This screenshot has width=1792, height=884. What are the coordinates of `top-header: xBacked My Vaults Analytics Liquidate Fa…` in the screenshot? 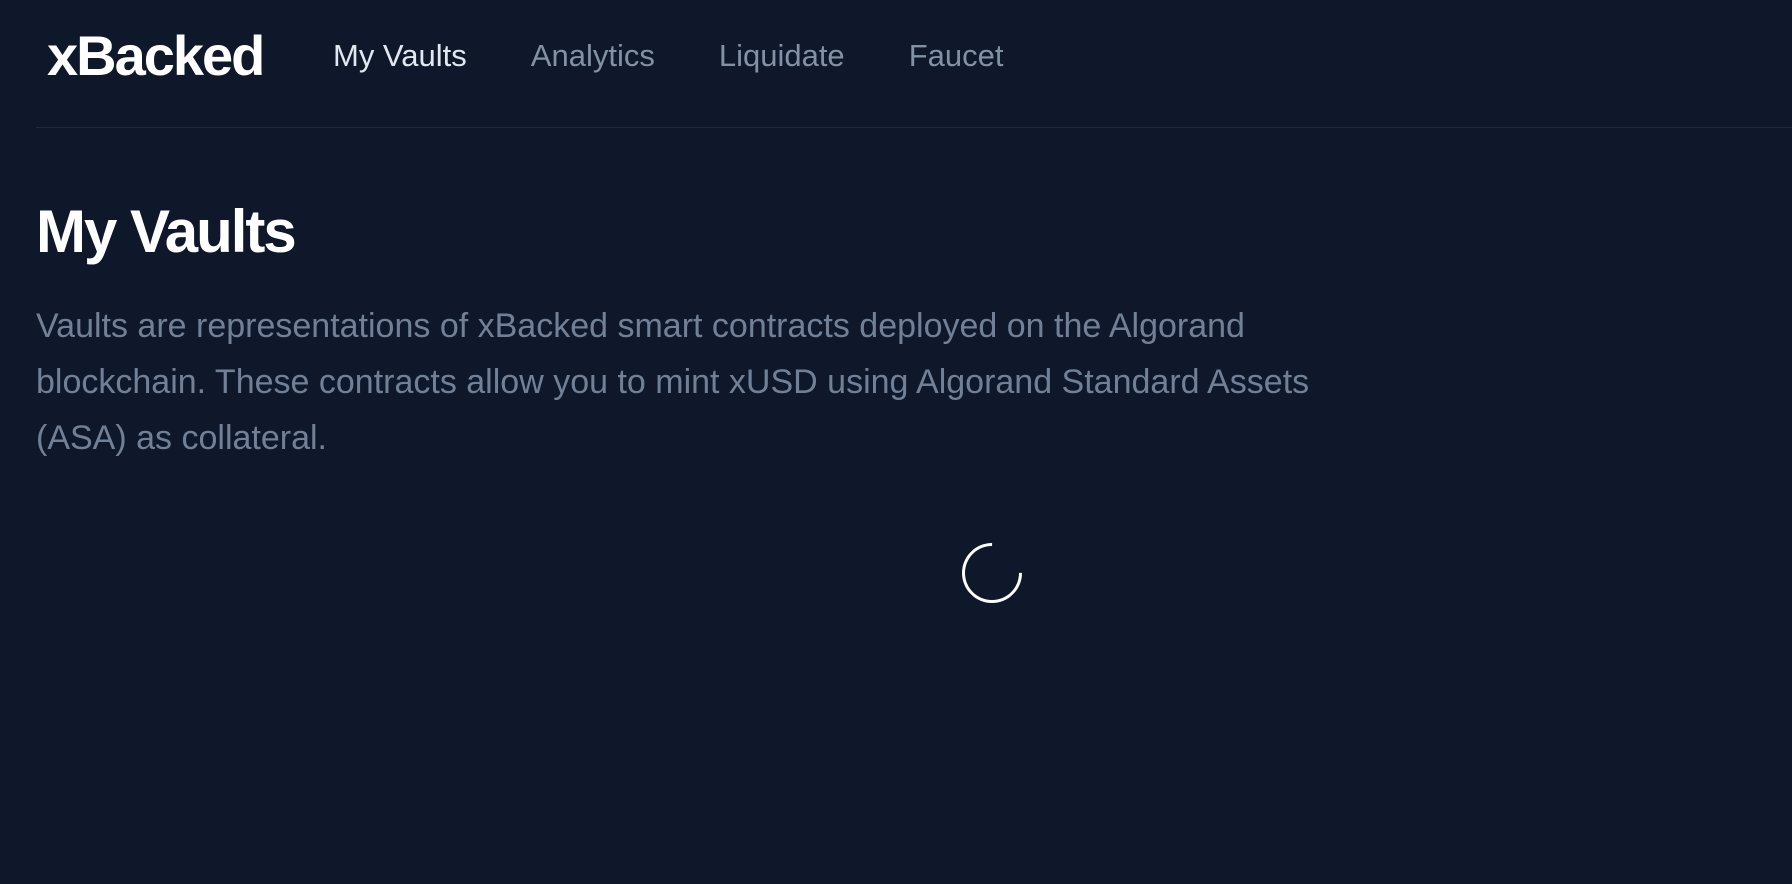 It's located at (914, 64).